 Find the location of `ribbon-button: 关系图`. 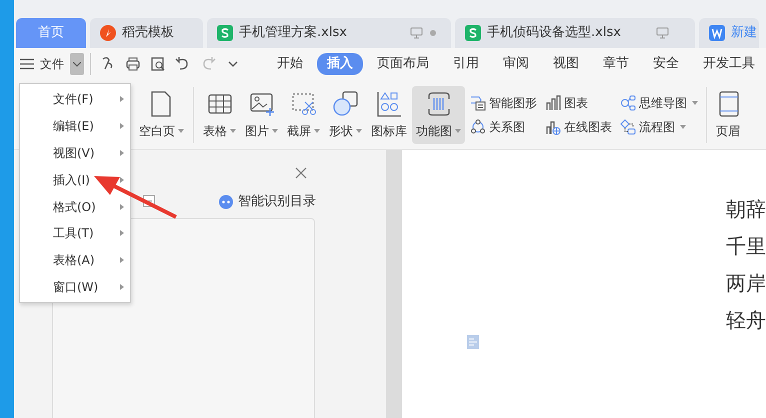

ribbon-button: 关系图 is located at coordinates (503, 127).